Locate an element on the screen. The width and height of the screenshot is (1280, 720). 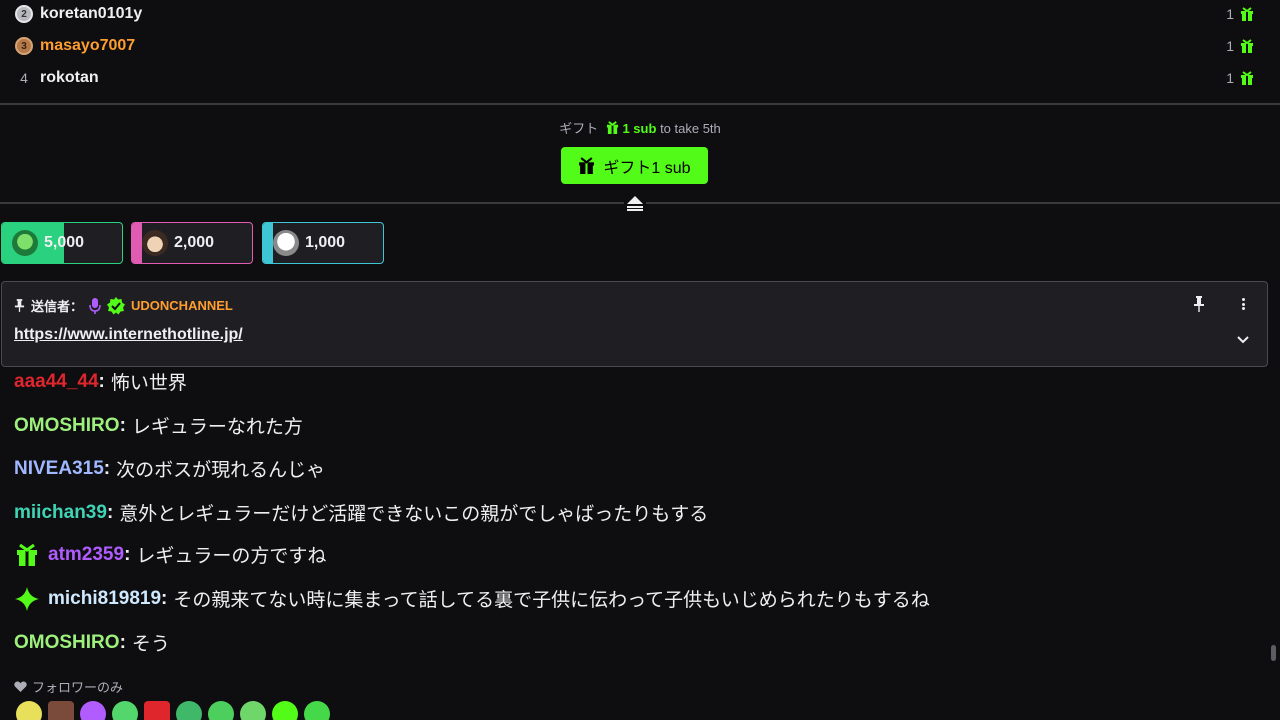
chat-message: OMOSHIRO: そう is located at coordinates (92, 642).